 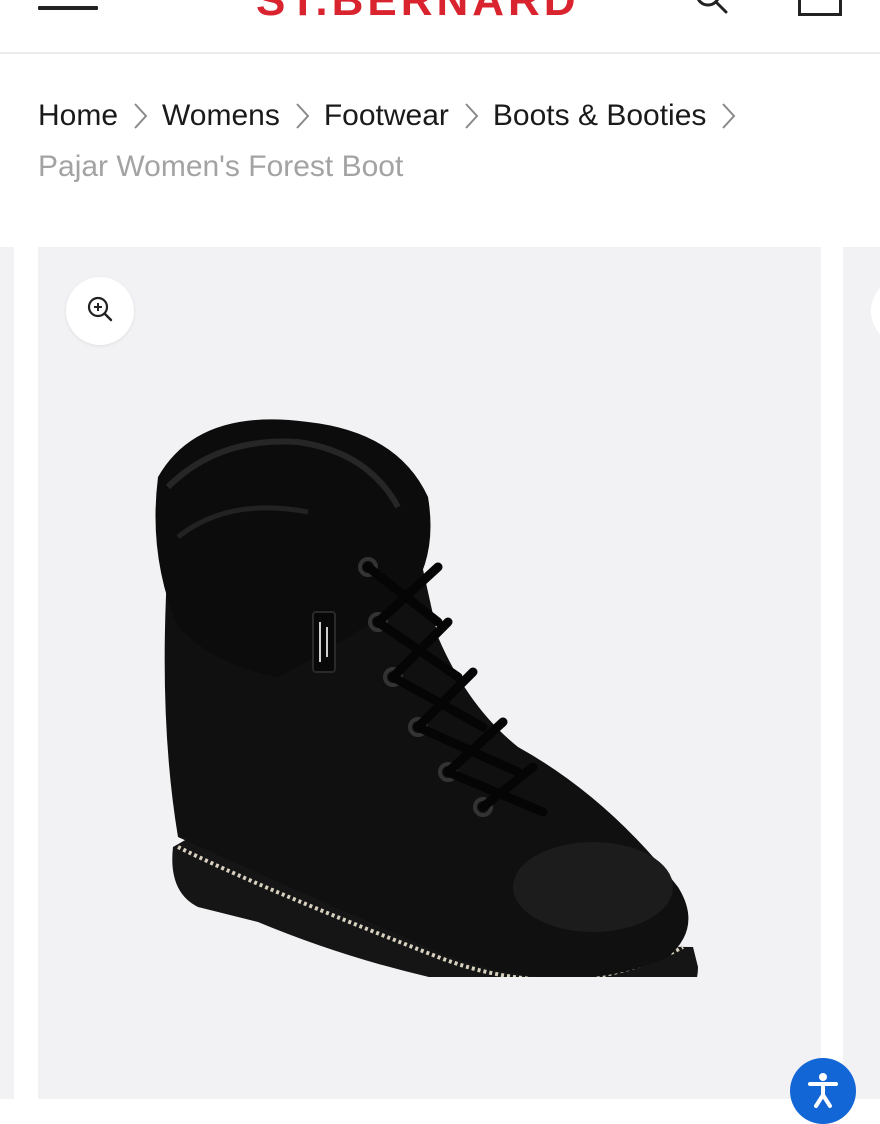 I want to click on site-header: ST.BERNARD, so click(x=440, y=27).